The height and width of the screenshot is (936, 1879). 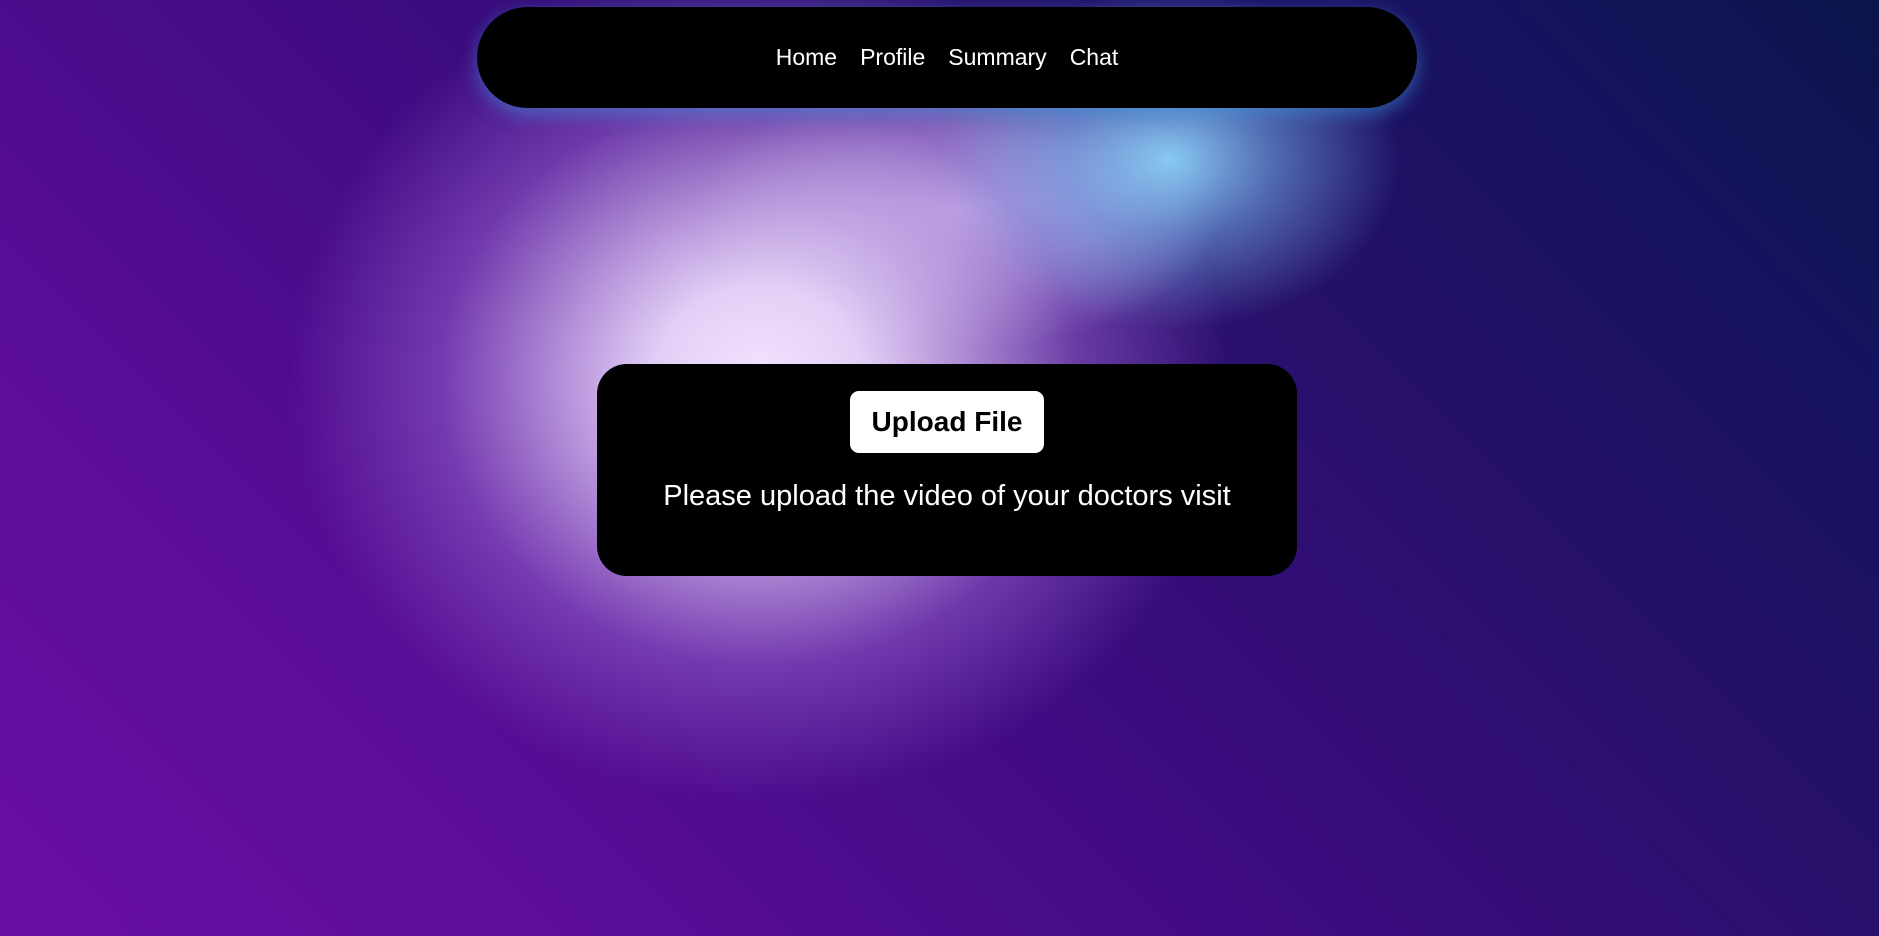 What do you see at coordinates (947, 422) in the screenshot?
I see `upload-file-button: Upload File` at bounding box center [947, 422].